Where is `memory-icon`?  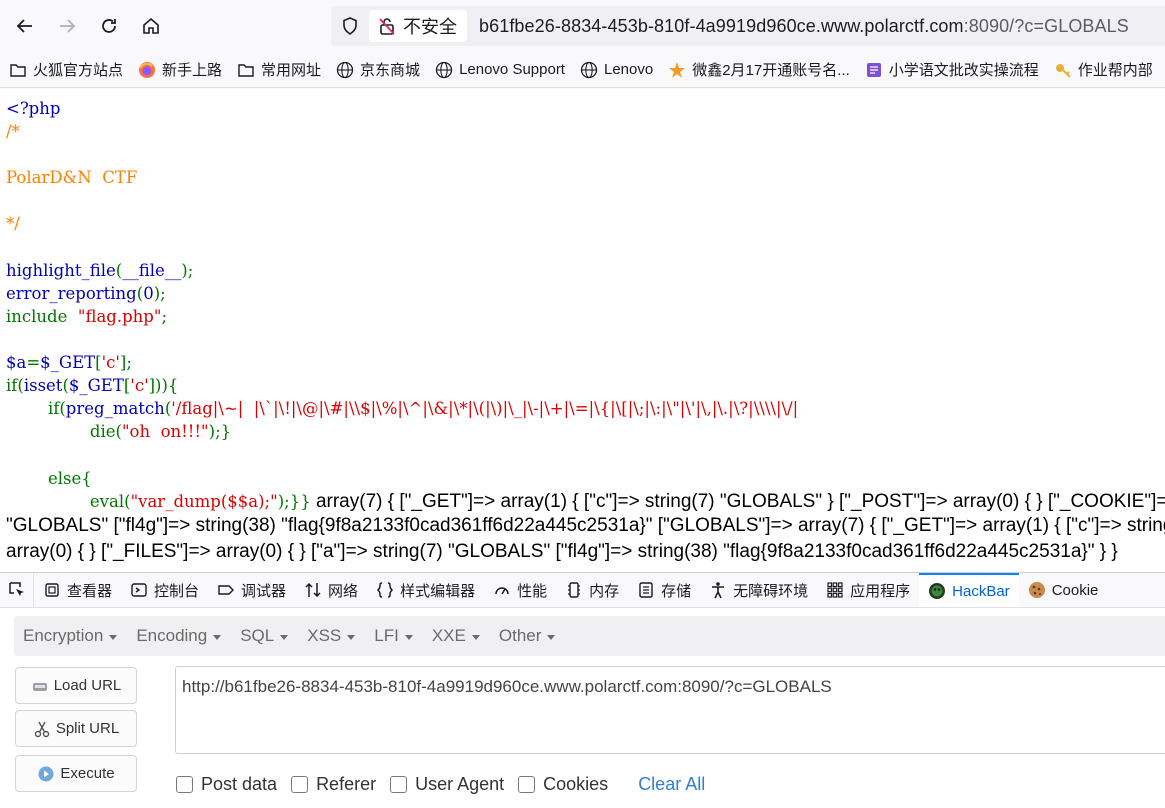 memory-icon is located at coordinates (574, 590).